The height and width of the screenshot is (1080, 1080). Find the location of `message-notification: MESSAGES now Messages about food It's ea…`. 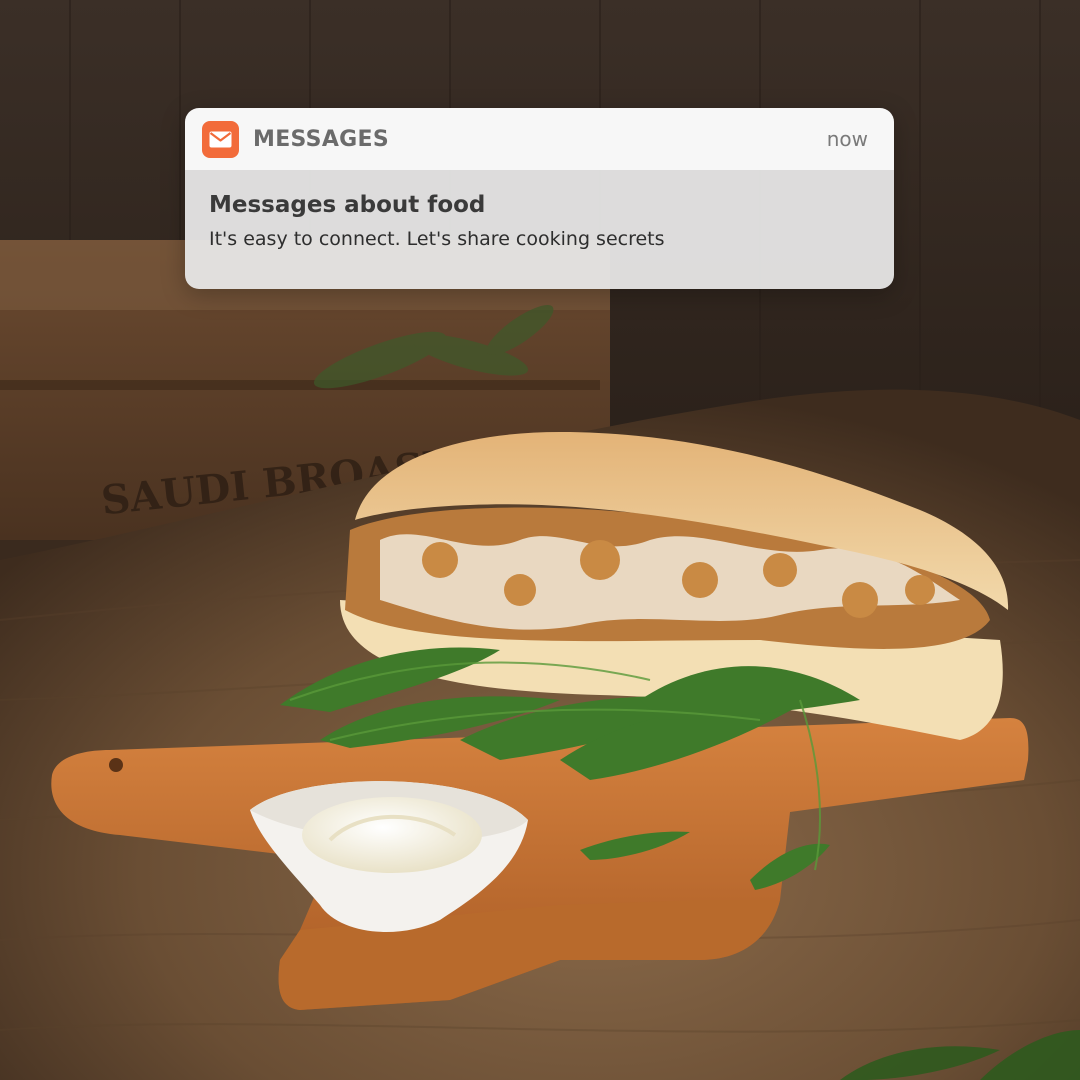

message-notification: MESSAGES now Messages about food It's ea… is located at coordinates (539, 198).